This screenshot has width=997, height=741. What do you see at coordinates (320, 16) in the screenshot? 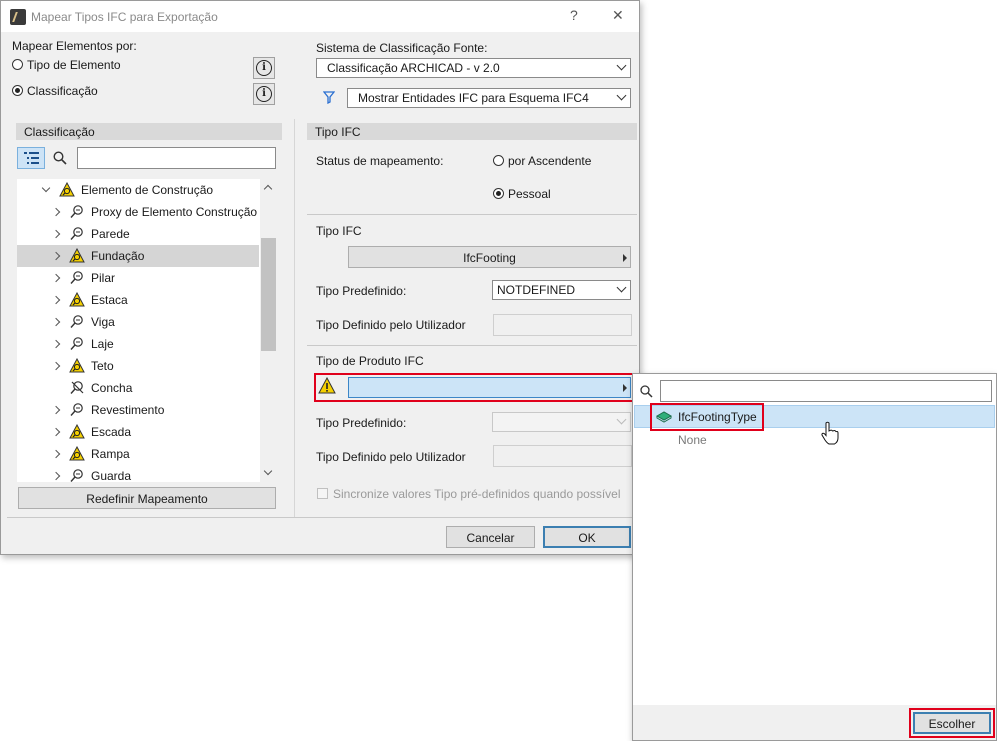
I see `title-bar: Mapear Tipos IFC para Exportação ? ✕` at bounding box center [320, 16].